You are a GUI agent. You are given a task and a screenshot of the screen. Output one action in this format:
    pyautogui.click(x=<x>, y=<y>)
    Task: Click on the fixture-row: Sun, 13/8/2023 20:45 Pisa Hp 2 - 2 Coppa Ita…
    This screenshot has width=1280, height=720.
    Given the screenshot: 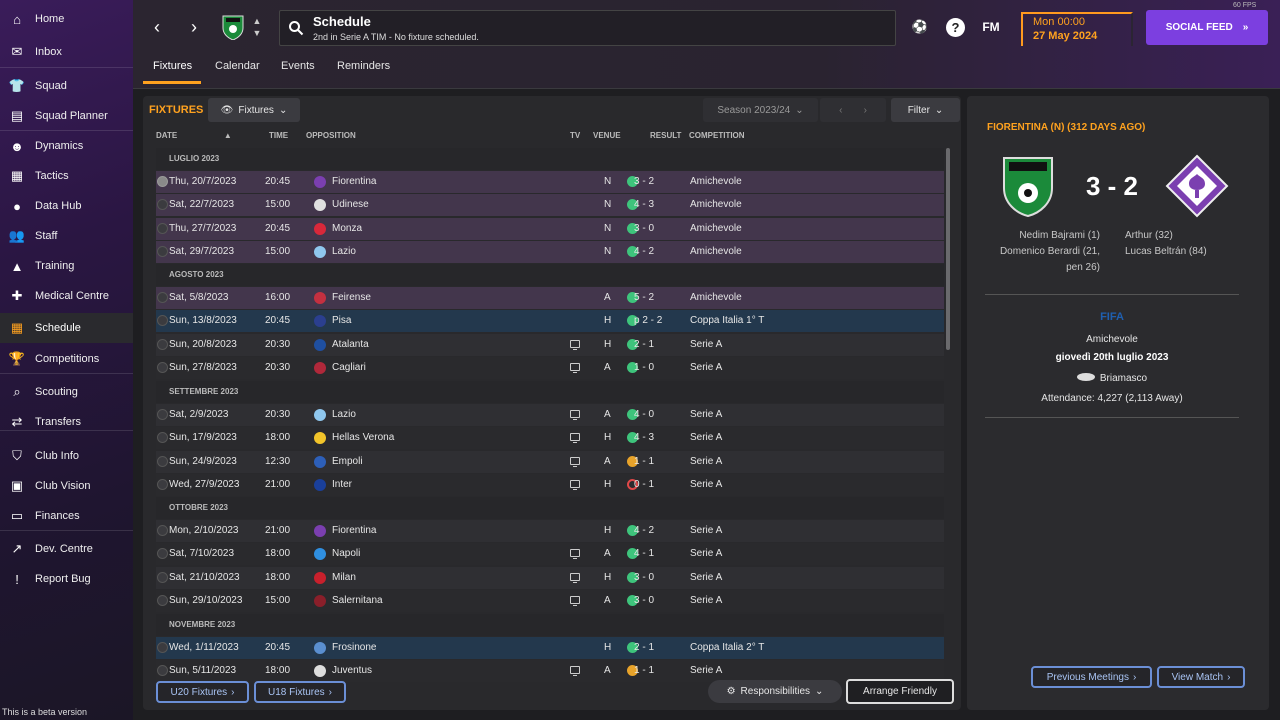 What is the action you would take?
    pyautogui.click(x=550, y=321)
    